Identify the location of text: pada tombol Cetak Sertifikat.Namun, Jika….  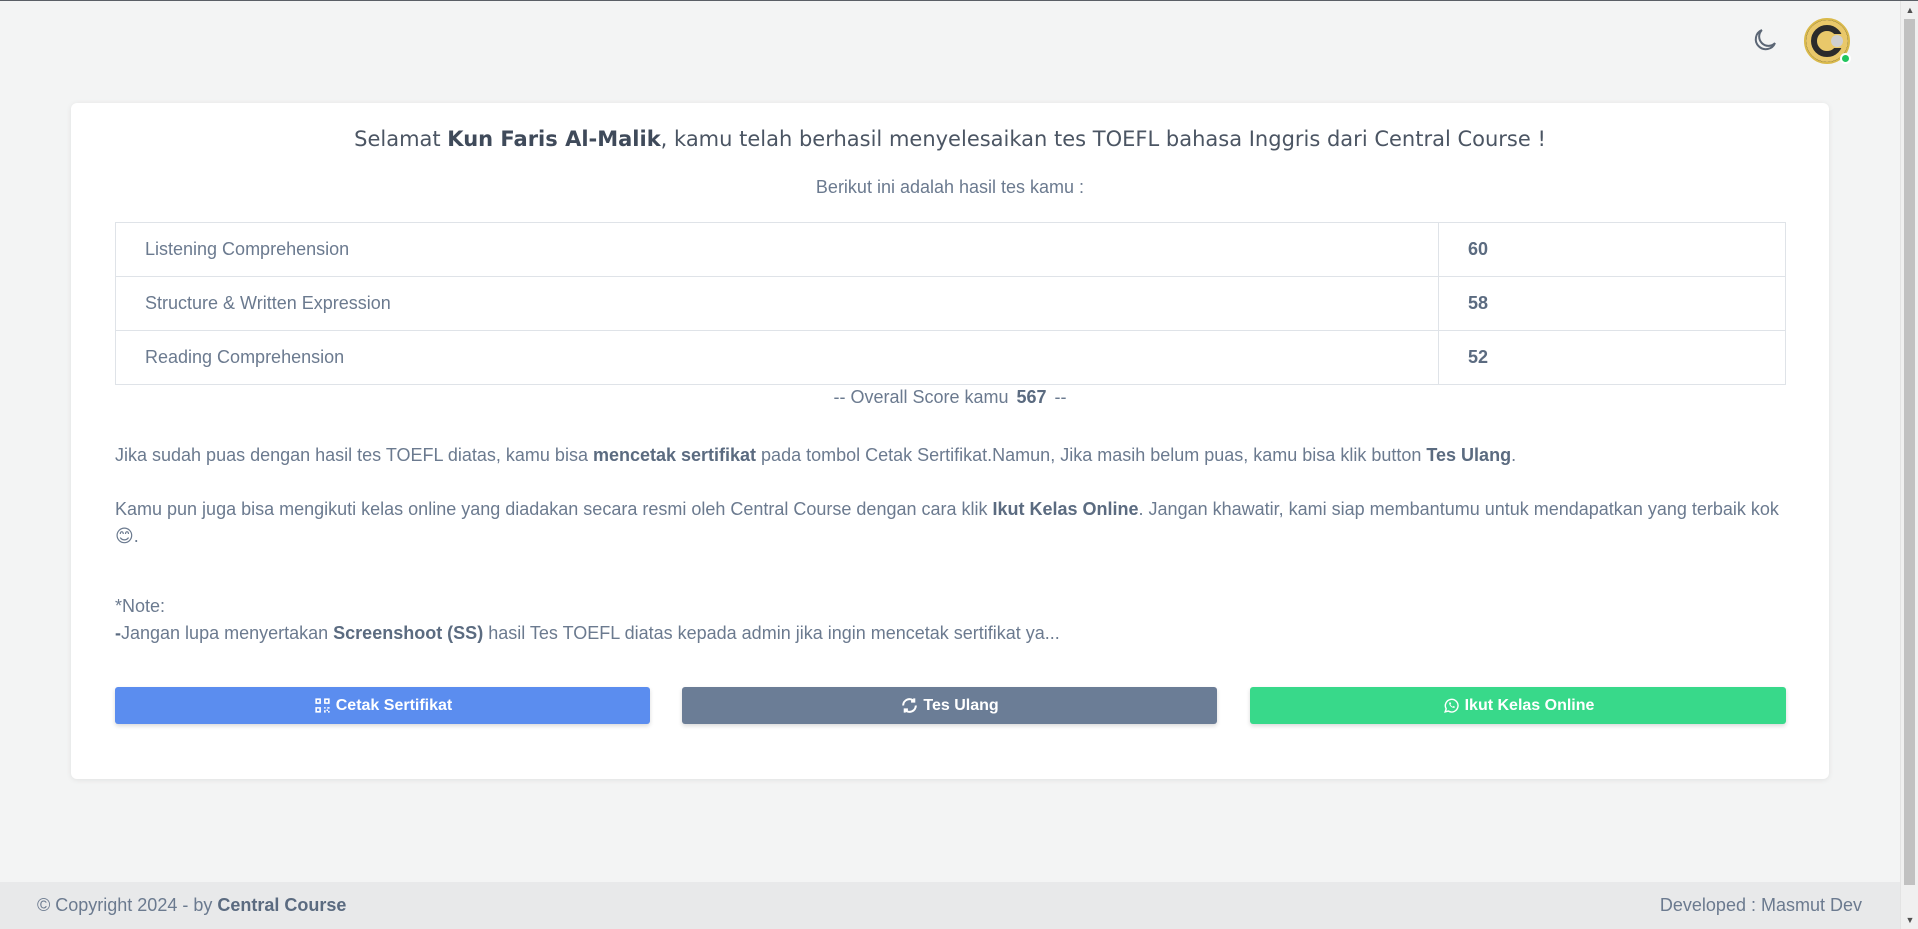
(1091, 455).